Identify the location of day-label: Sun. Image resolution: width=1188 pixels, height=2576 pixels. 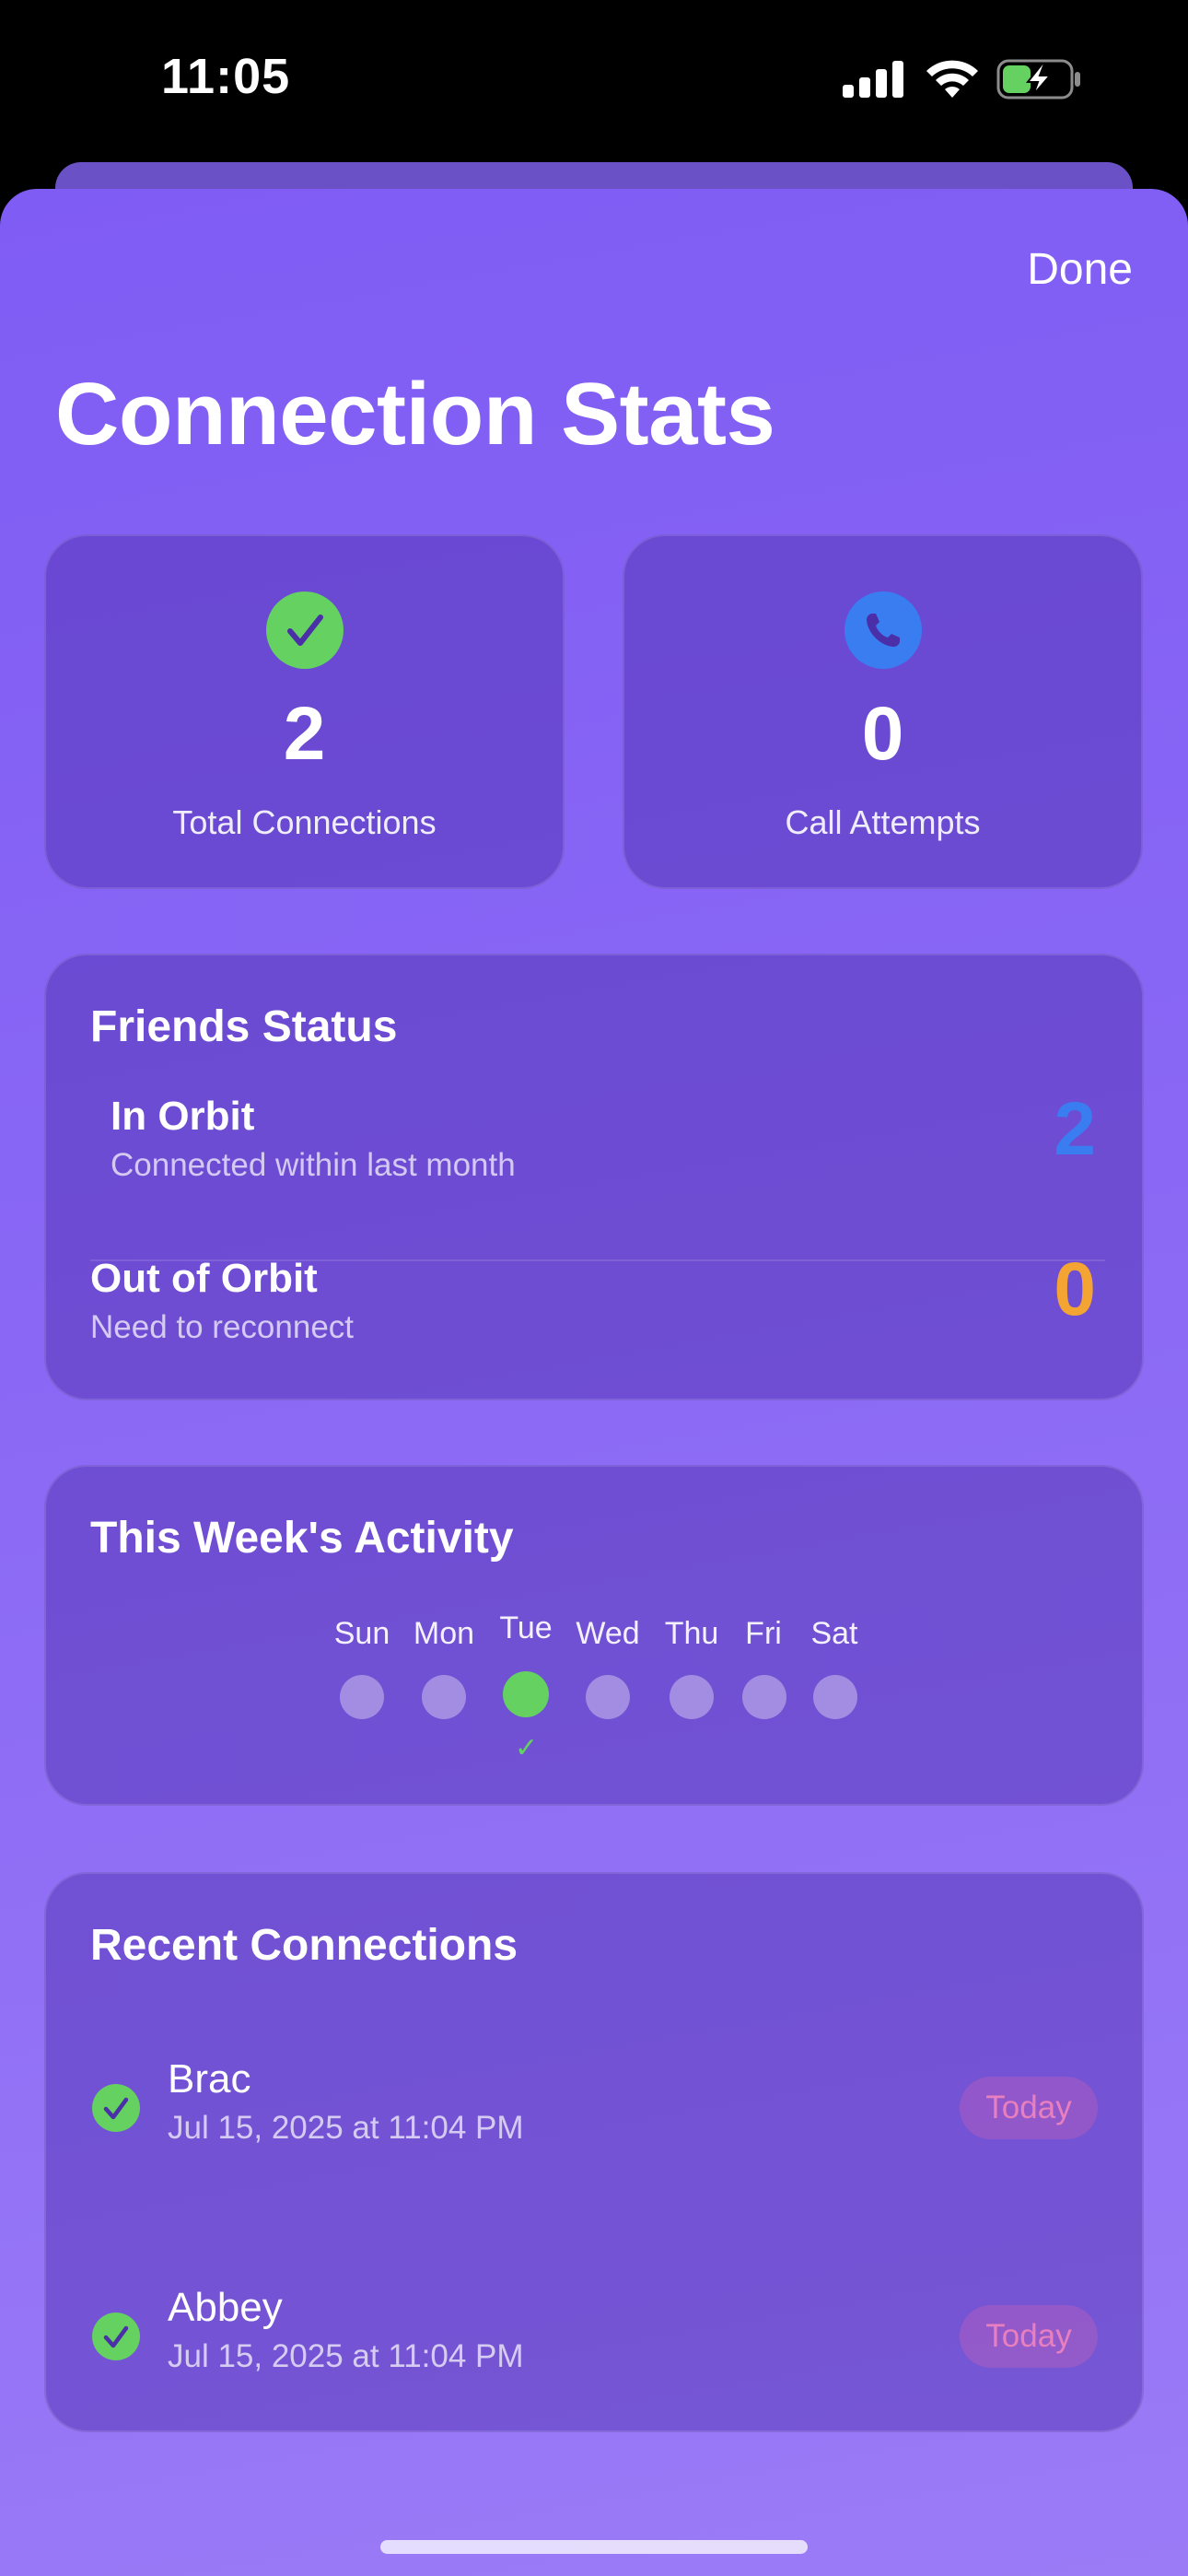
(361, 1633).